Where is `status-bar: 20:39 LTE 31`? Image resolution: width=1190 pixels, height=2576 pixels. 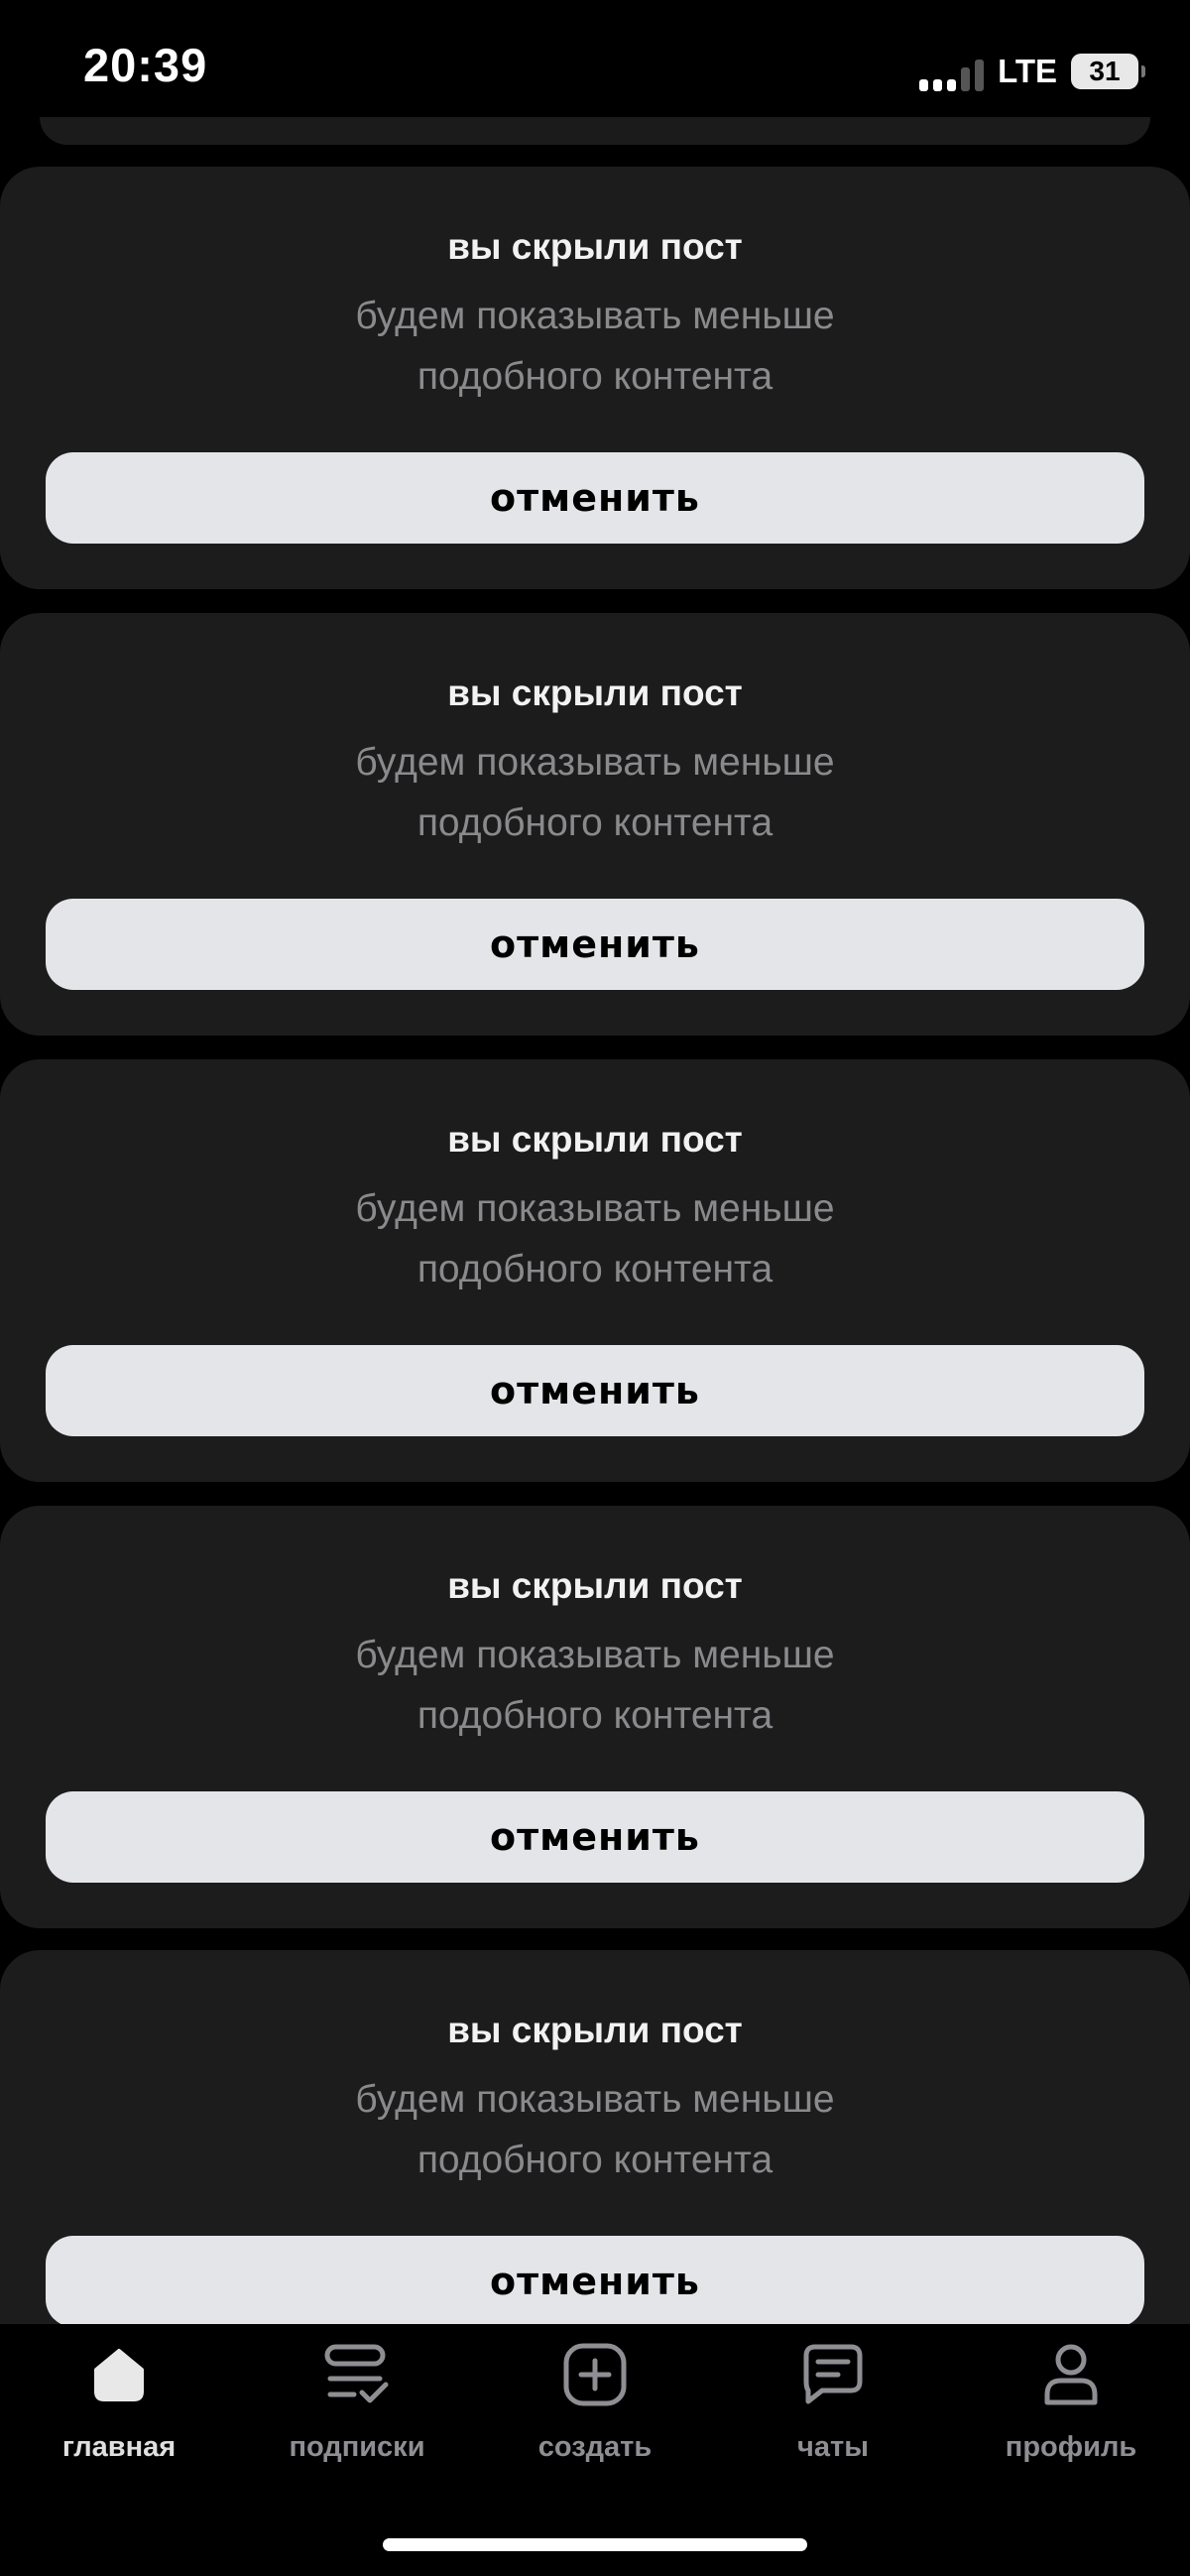 status-bar: 20:39 LTE 31 is located at coordinates (595, 72).